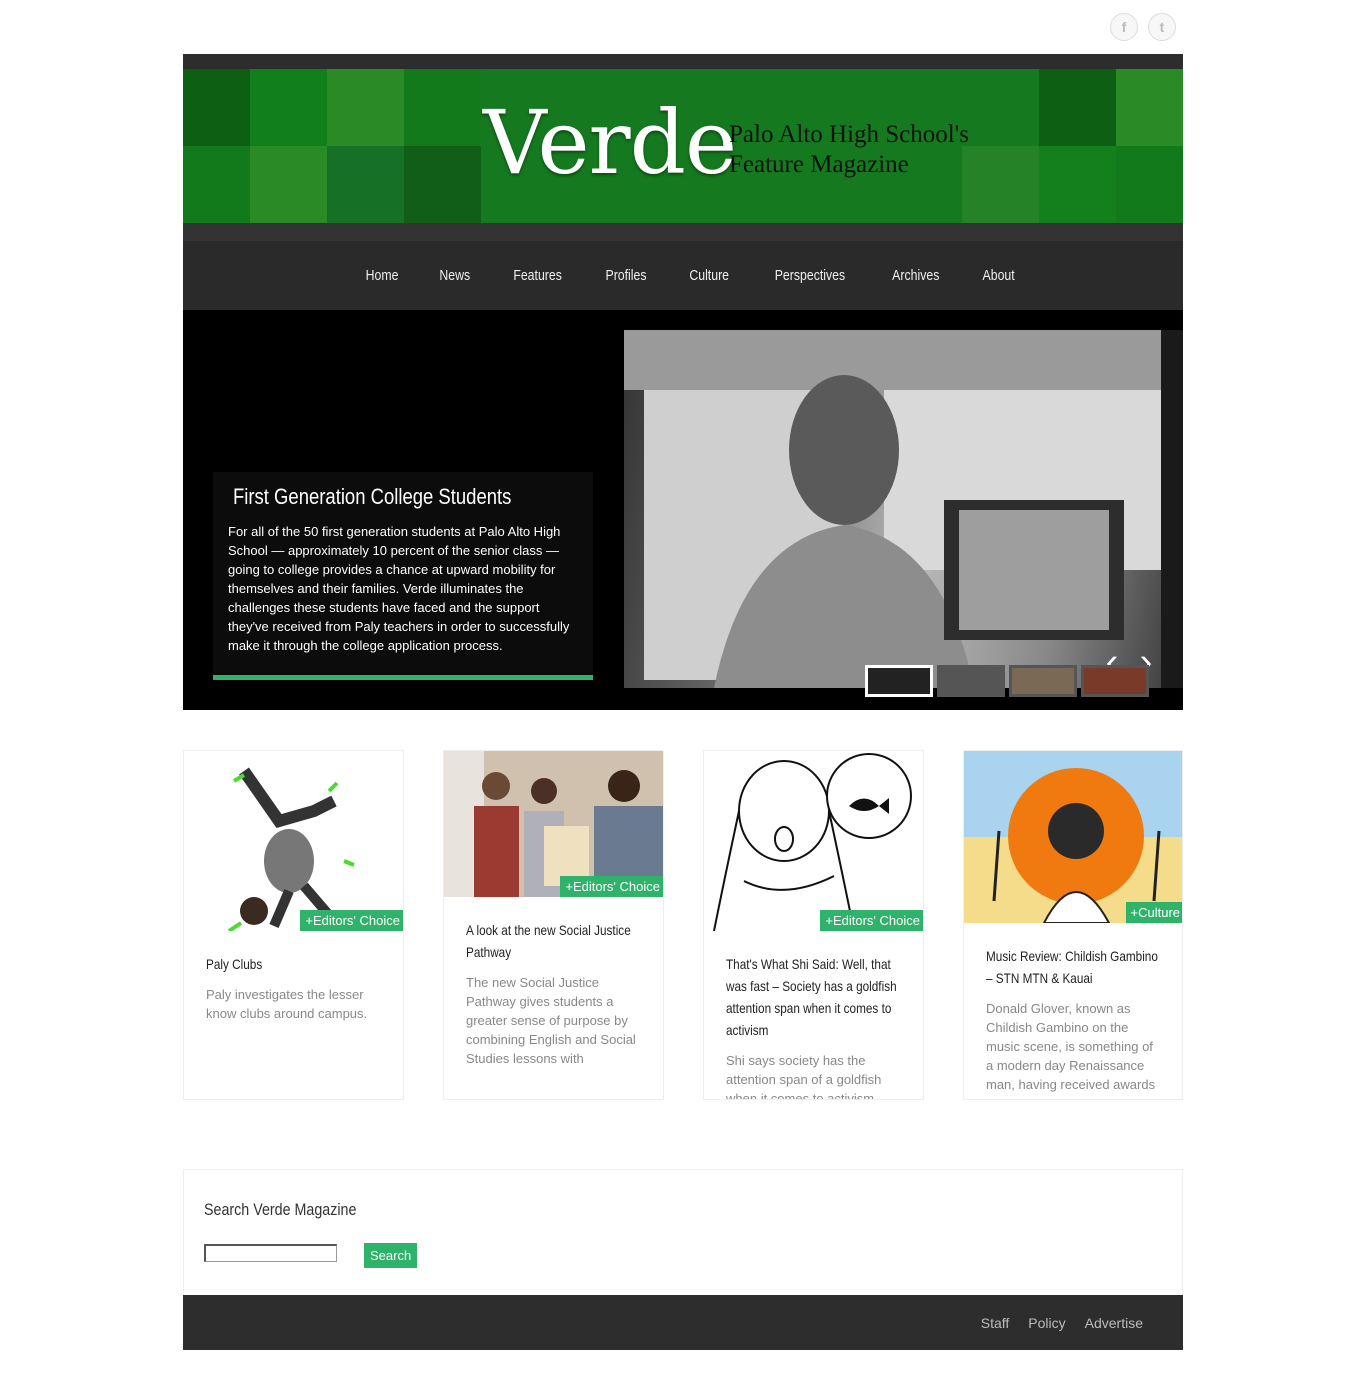 The width and height of the screenshot is (1366, 1380). I want to click on card-image: +Culture, so click(1073, 837).